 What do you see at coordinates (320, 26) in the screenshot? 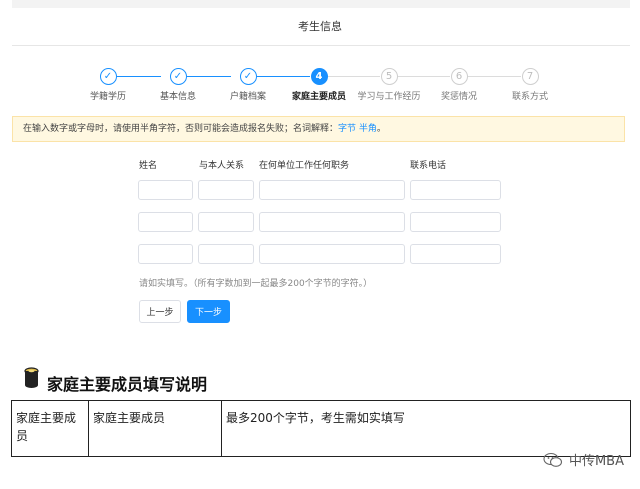
I see `page-title: 考生信息` at bounding box center [320, 26].